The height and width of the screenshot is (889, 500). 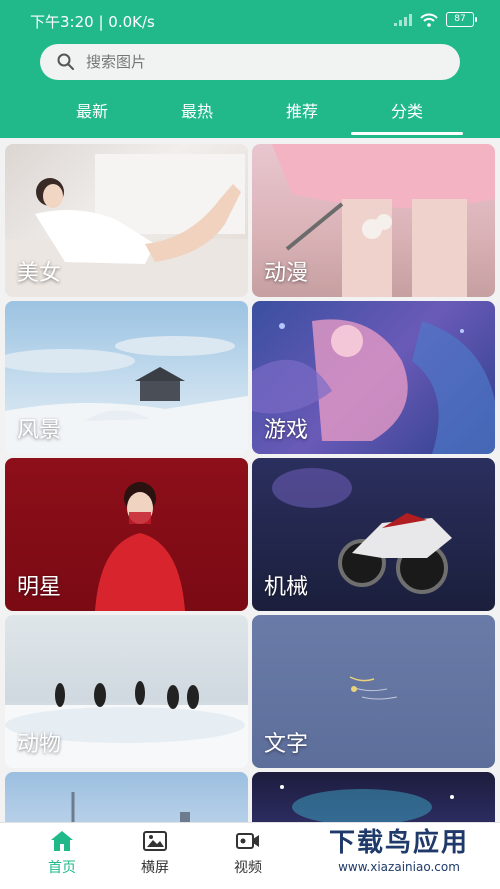 What do you see at coordinates (429, 20) in the screenshot?
I see `wifi-icon` at bounding box center [429, 20].